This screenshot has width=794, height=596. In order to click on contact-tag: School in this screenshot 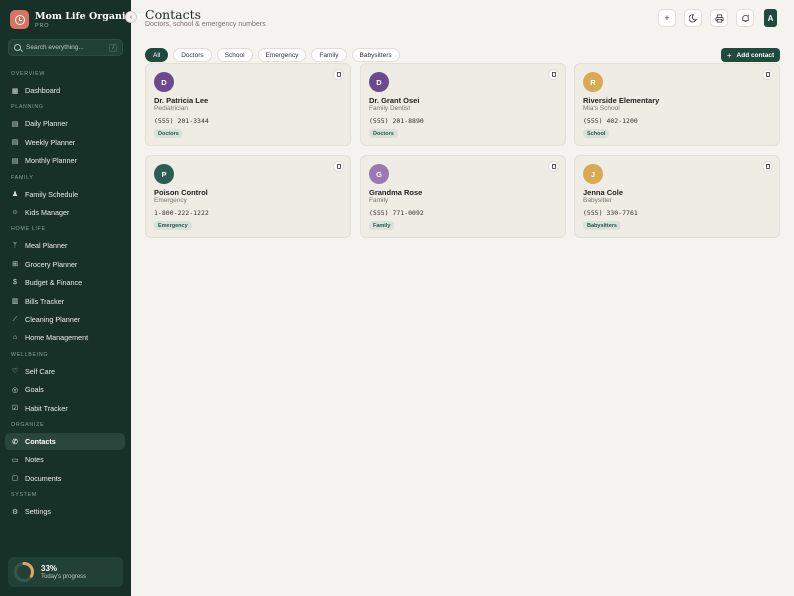, I will do `click(596, 133)`.